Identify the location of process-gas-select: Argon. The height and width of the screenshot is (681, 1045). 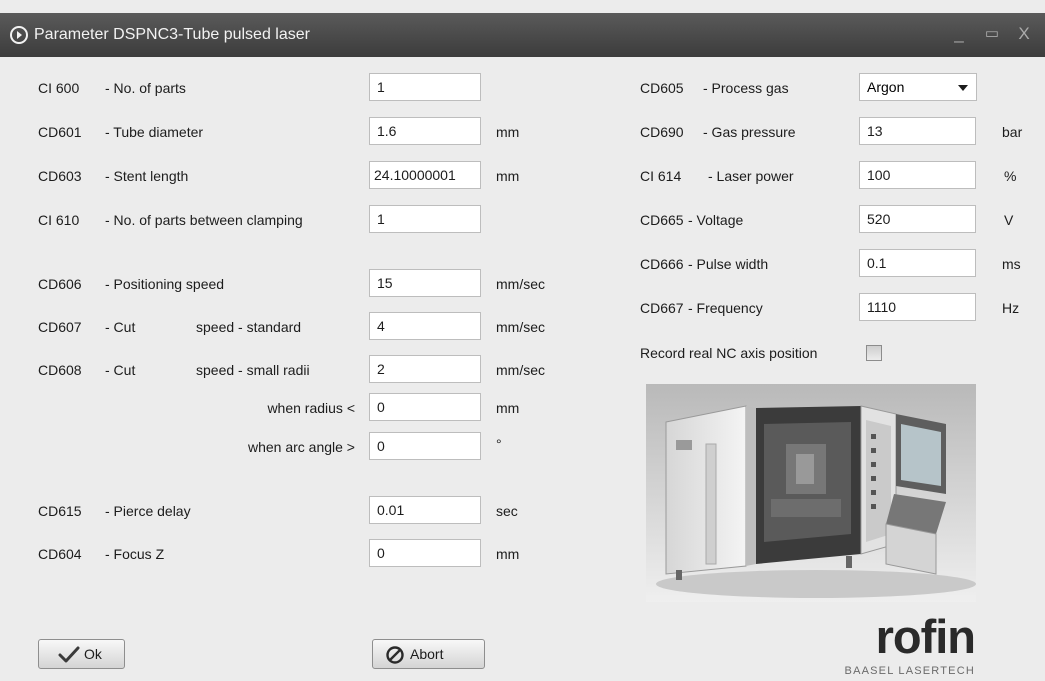
(918, 87).